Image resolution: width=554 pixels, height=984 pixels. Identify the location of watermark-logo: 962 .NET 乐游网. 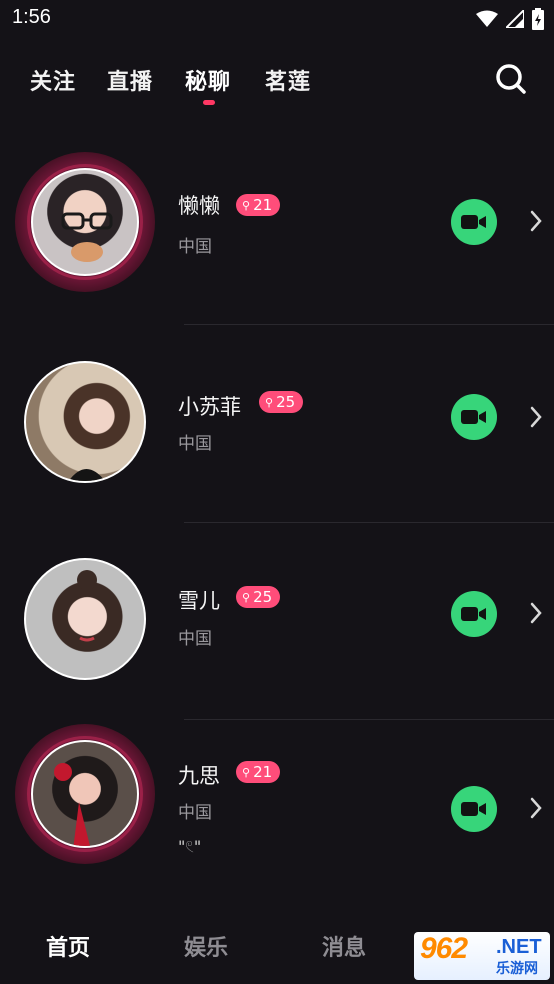
(482, 956).